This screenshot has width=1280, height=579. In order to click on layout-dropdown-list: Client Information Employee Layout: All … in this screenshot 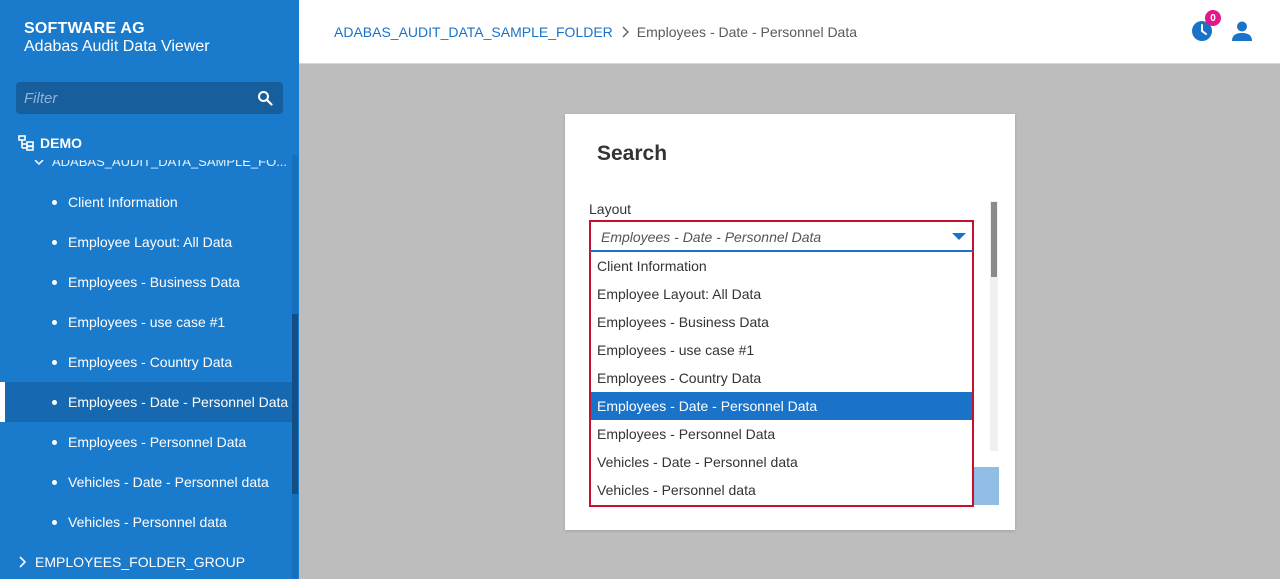, I will do `click(781, 379)`.